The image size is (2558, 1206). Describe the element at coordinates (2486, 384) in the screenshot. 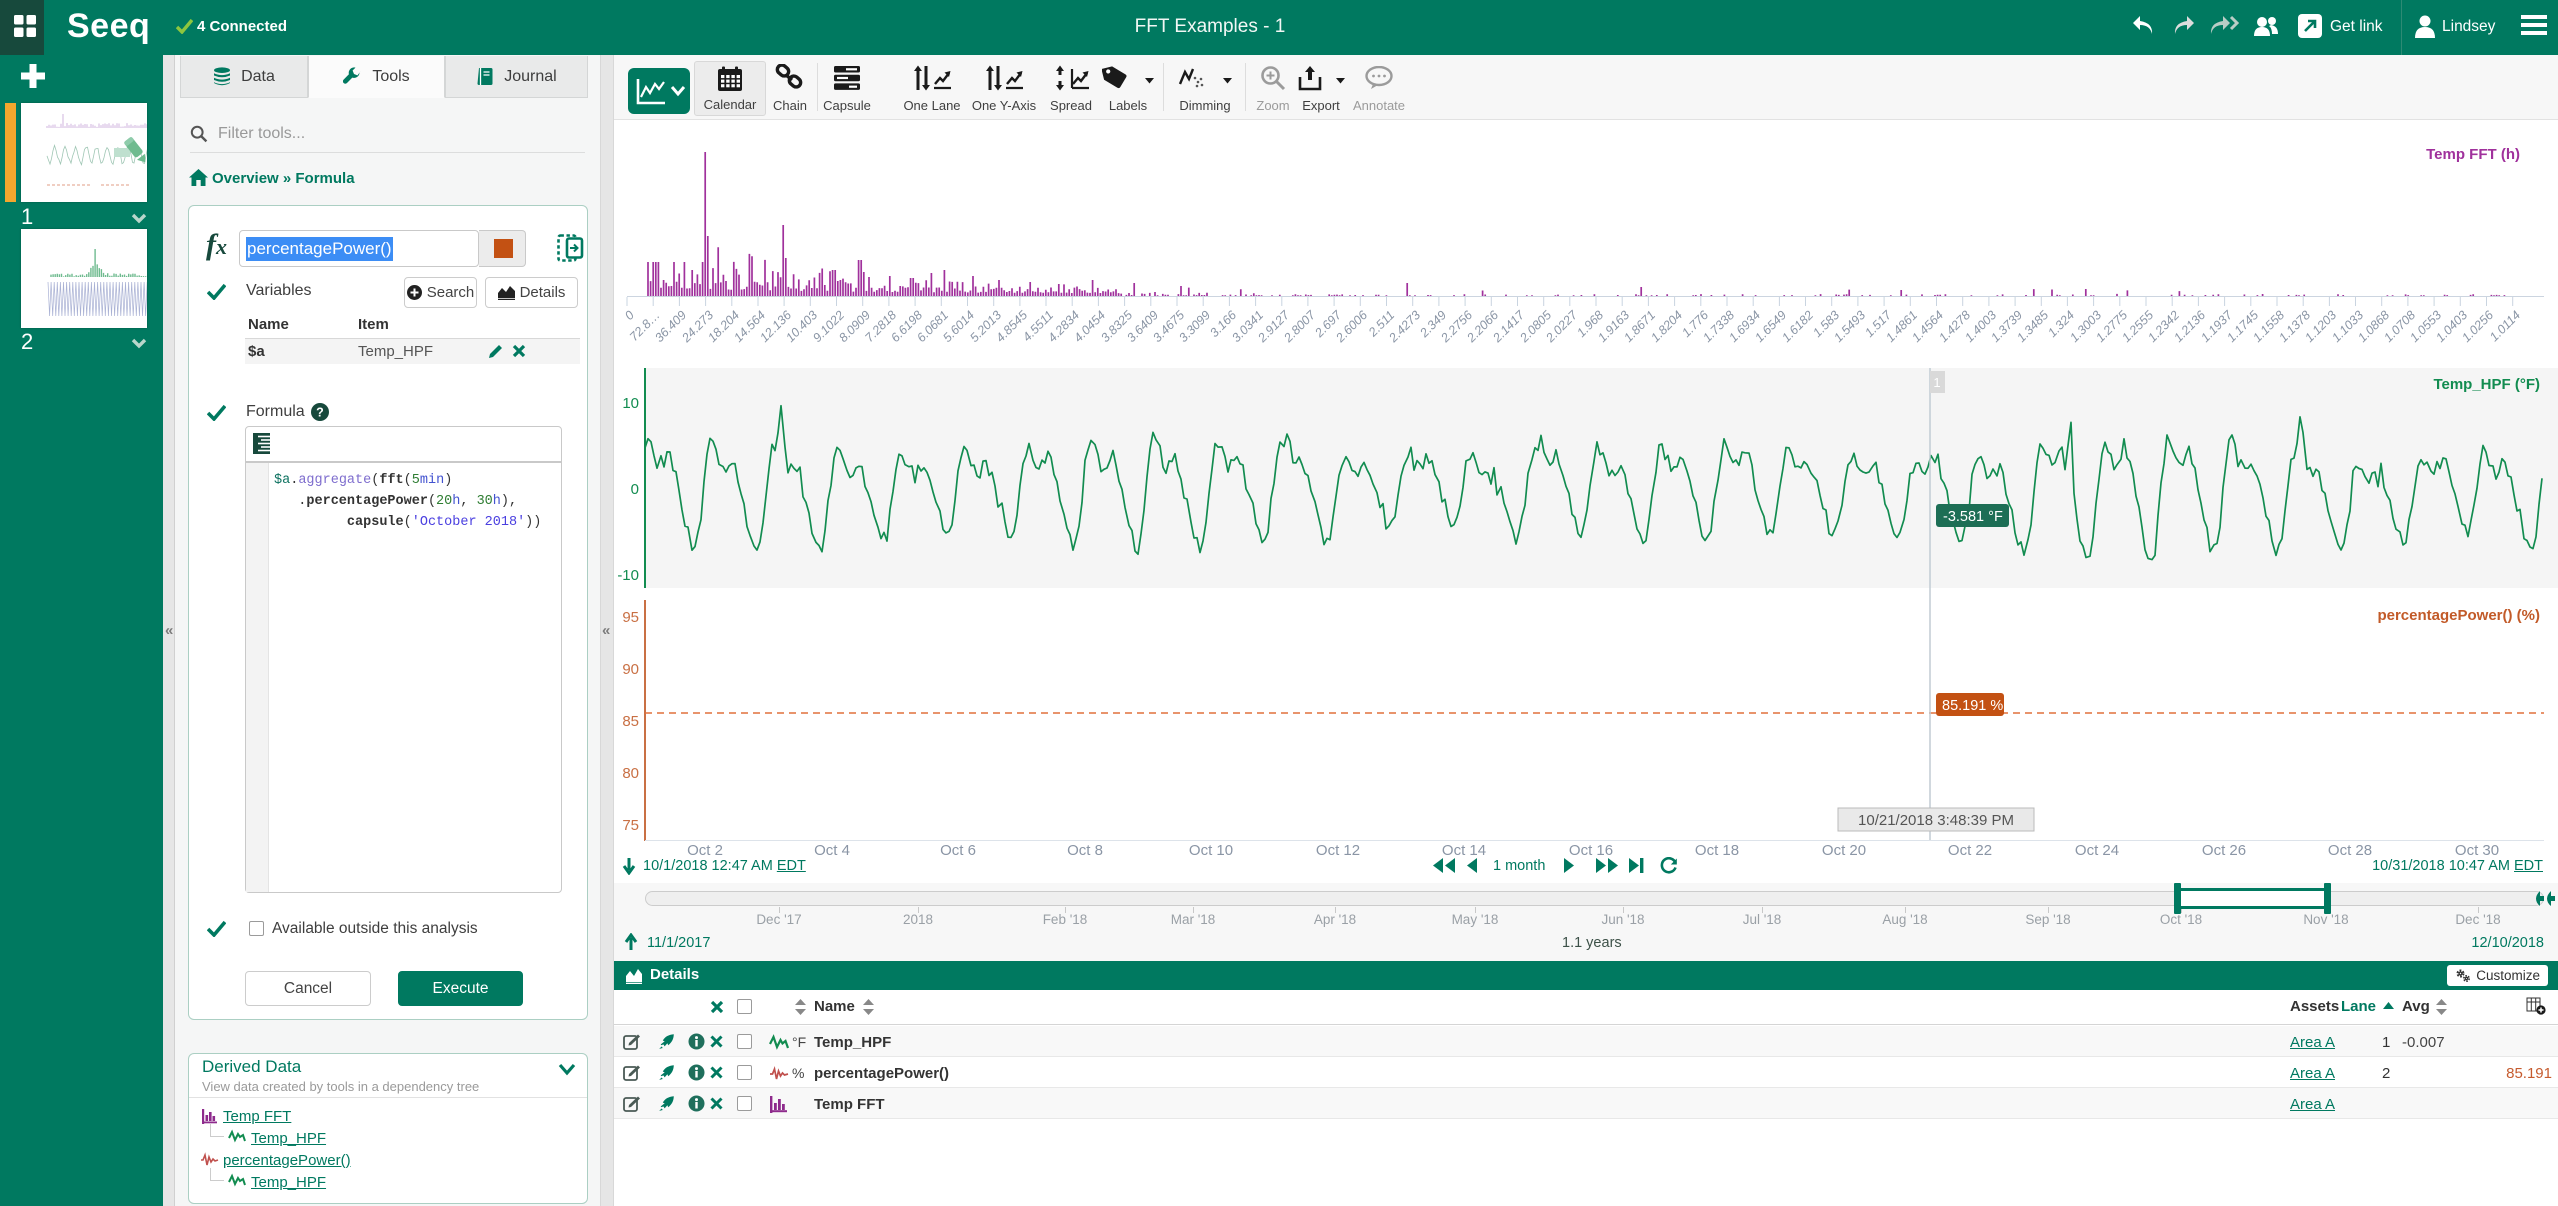

I see `svg-text: Temp_HPF (°F)` at that location.